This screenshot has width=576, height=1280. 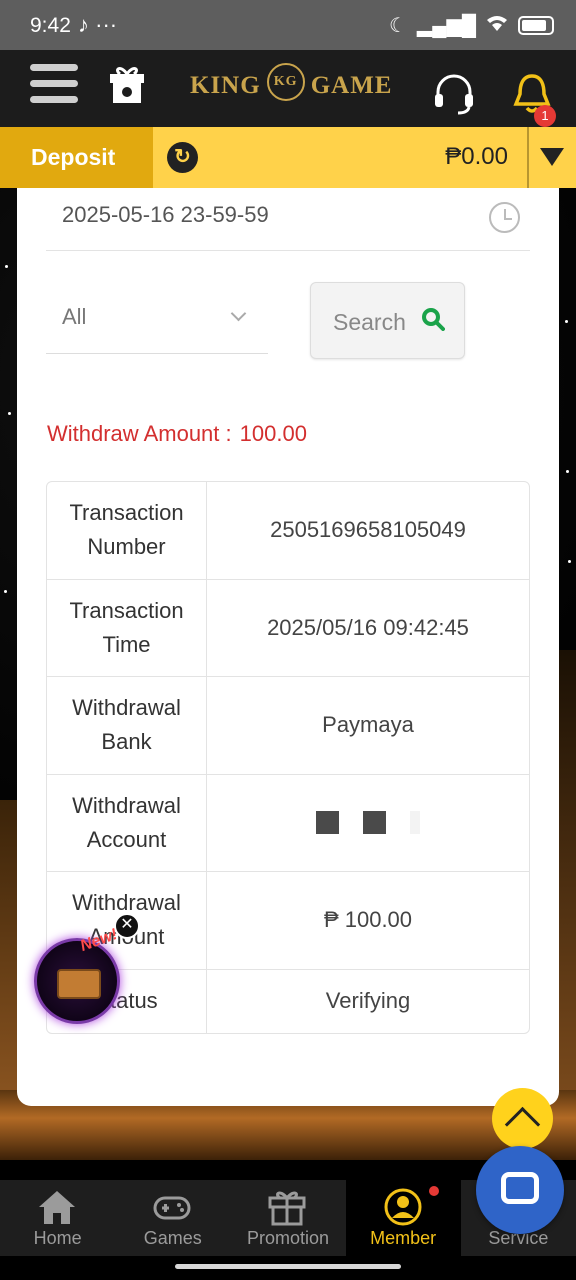 I want to click on table-row: Withdrawal Bank Paymaya, so click(x=288, y=726).